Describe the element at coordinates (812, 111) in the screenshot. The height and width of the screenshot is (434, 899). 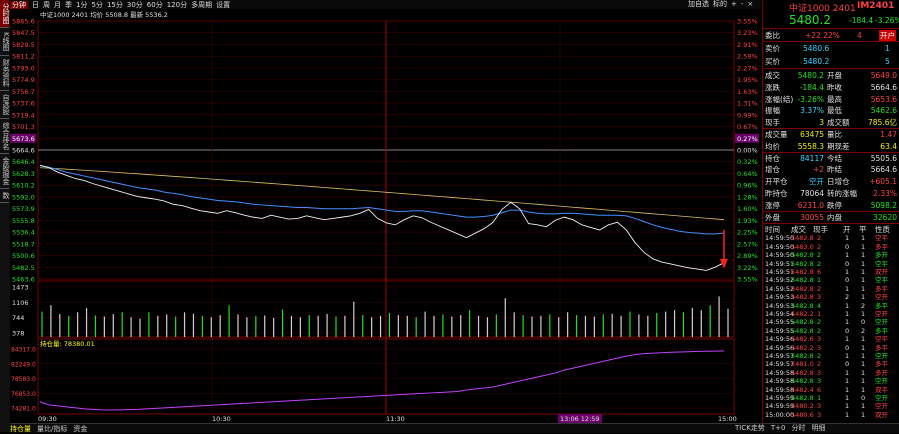
I see `row-value: 3.37%` at that location.